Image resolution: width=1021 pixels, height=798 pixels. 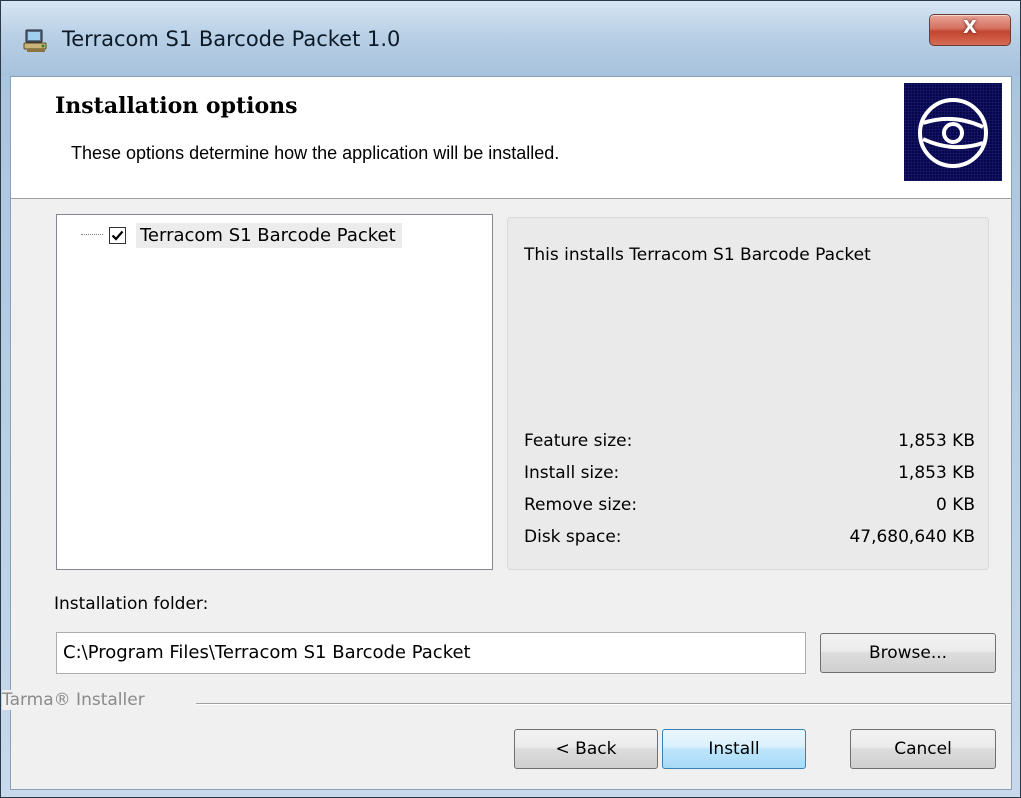 I want to click on info-label: Disk space:, so click(x=573, y=537).